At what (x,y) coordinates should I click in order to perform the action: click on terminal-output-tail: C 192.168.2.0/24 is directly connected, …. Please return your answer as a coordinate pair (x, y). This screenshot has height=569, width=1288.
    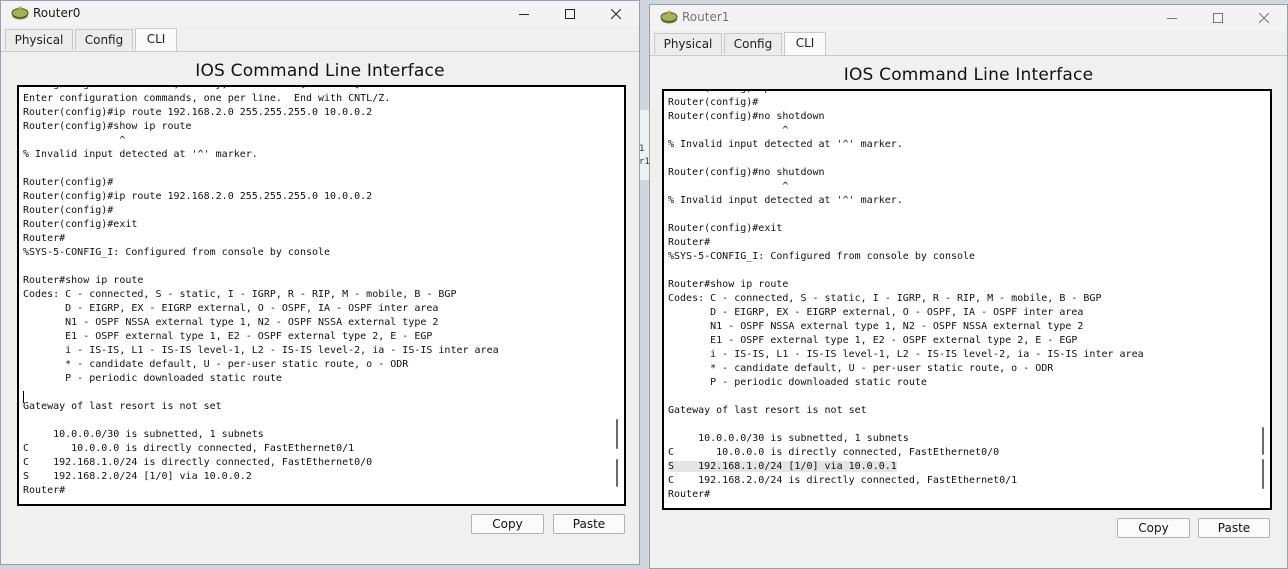
    Looking at the image, I should click on (843, 487).